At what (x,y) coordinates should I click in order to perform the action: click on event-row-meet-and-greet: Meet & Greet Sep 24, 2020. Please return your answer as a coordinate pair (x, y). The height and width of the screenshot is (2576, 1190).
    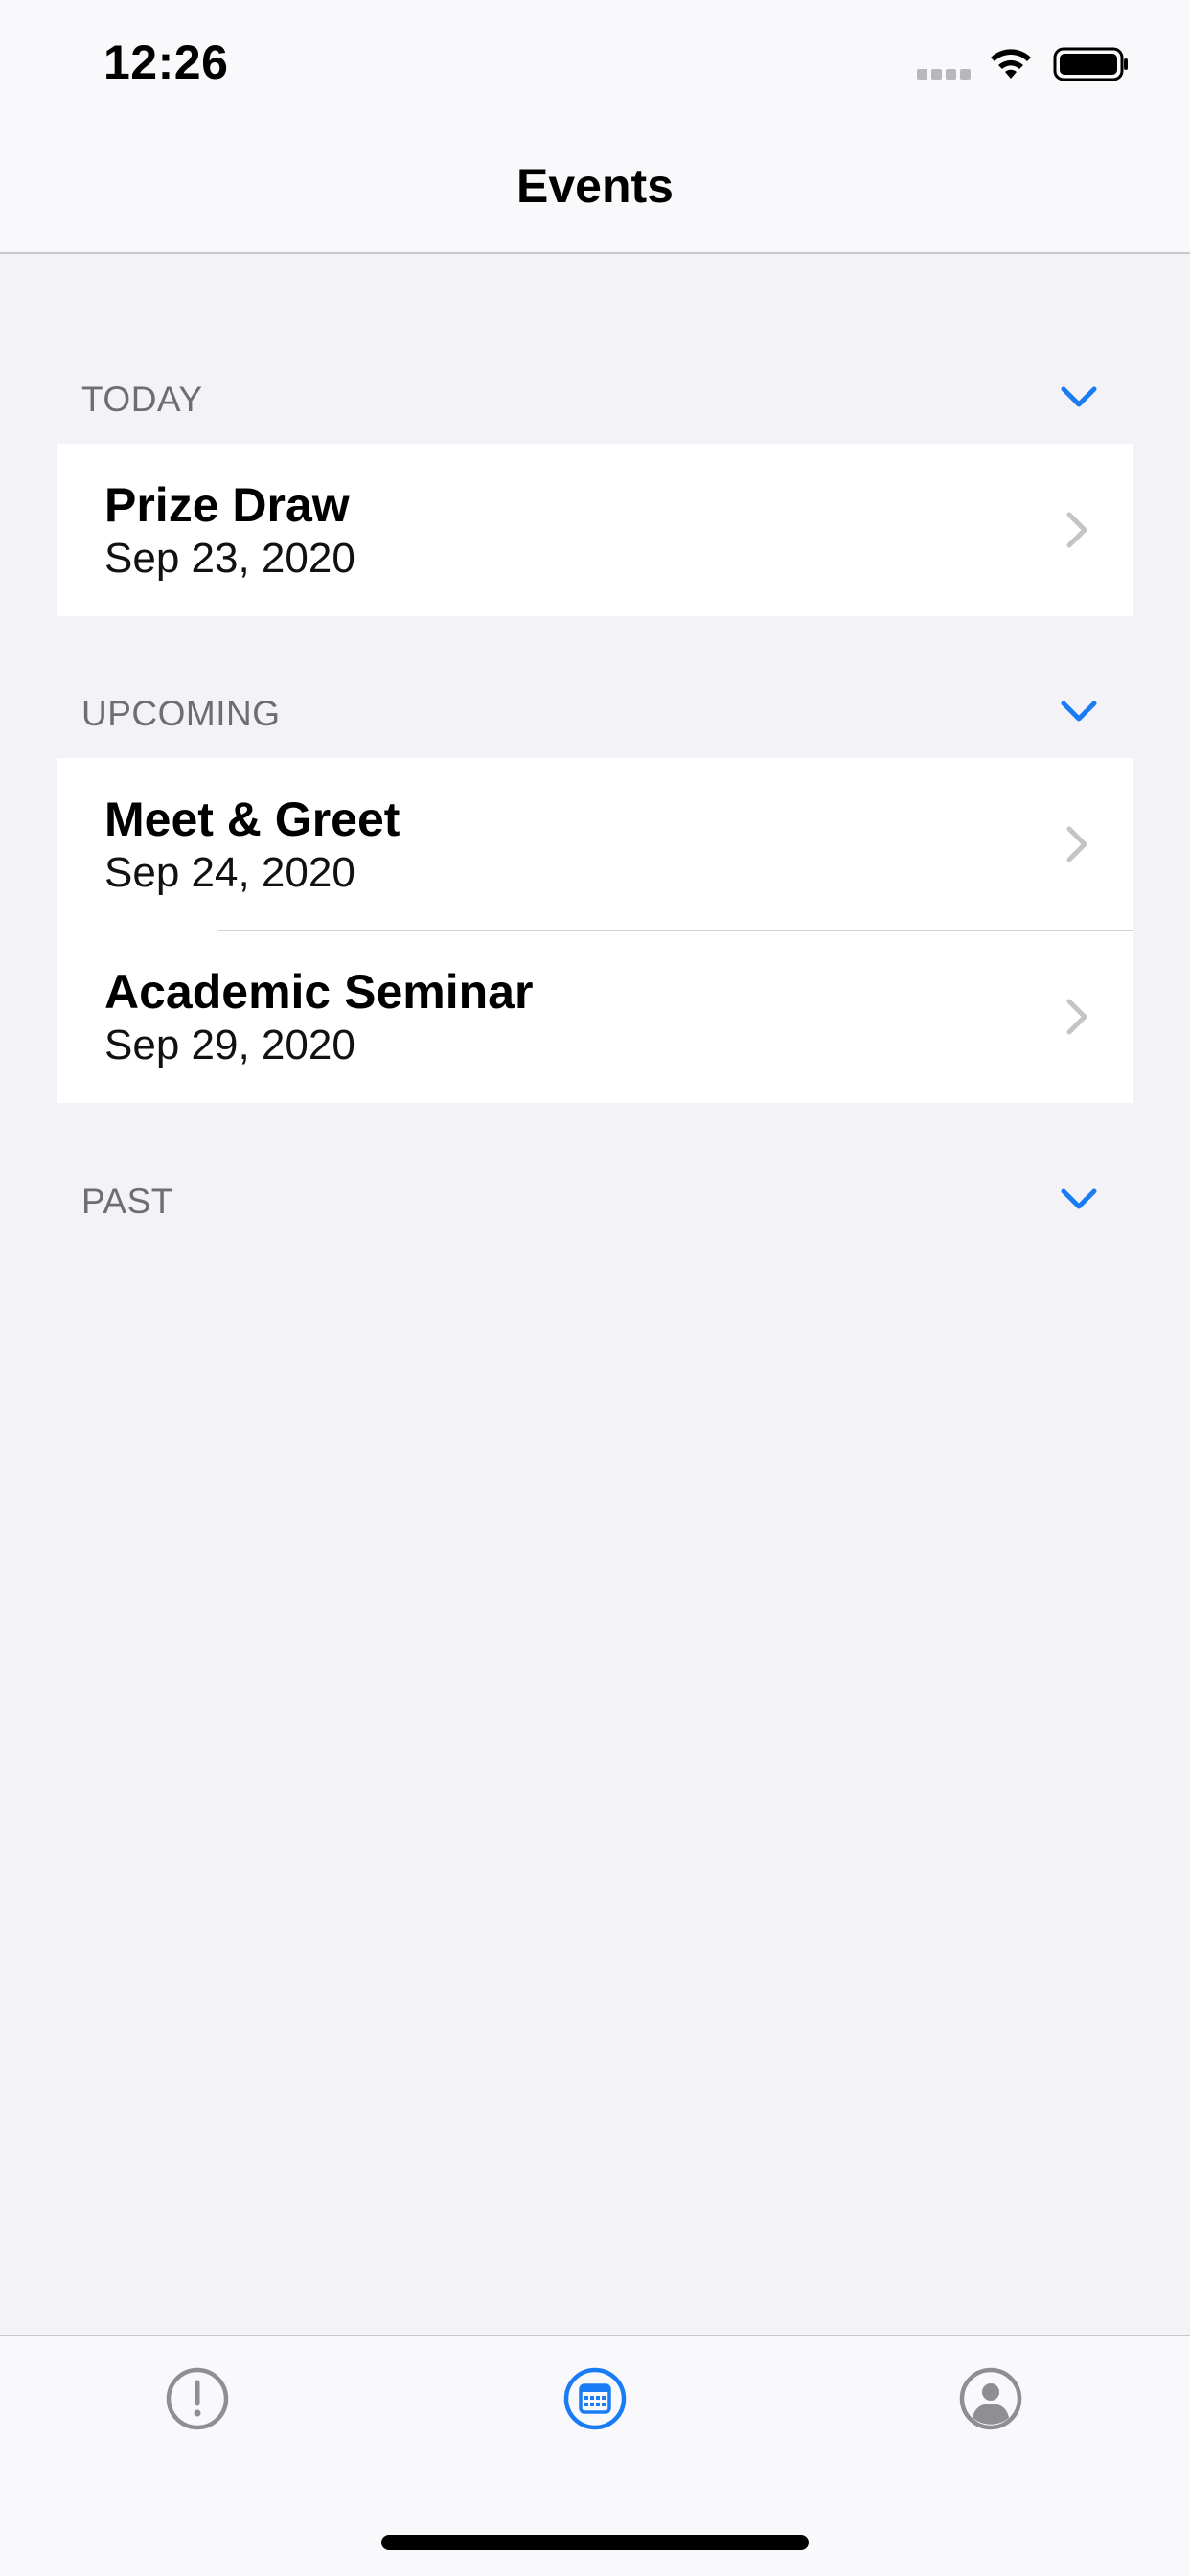
    Looking at the image, I should click on (595, 844).